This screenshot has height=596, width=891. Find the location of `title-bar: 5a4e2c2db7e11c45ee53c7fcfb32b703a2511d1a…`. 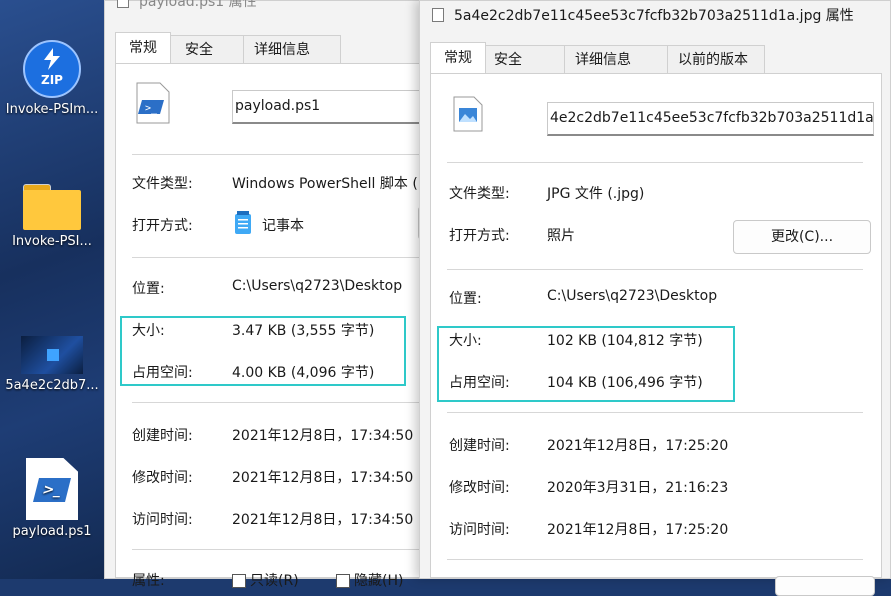

title-bar: 5a4e2c2db7e11c45ee53c7fcfb32b703a2511d1a… is located at coordinates (655, 15).